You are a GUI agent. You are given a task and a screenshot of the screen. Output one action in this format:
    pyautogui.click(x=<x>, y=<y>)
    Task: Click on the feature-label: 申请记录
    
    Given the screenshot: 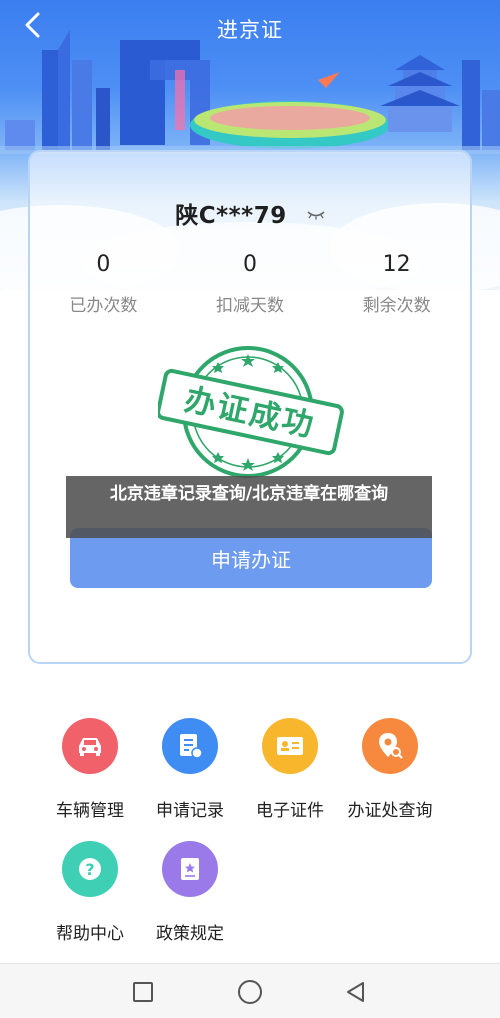 What is the action you would take?
    pyautogui.click(x=190, y=811)
    